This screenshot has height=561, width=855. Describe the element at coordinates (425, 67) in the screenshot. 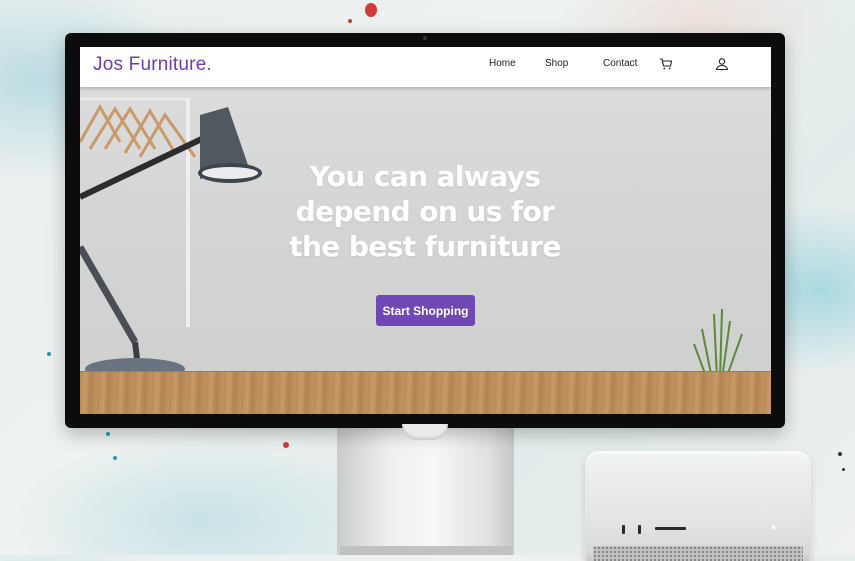

I see `navbar: Jos Furniture. Home Shop Contact` at that location.